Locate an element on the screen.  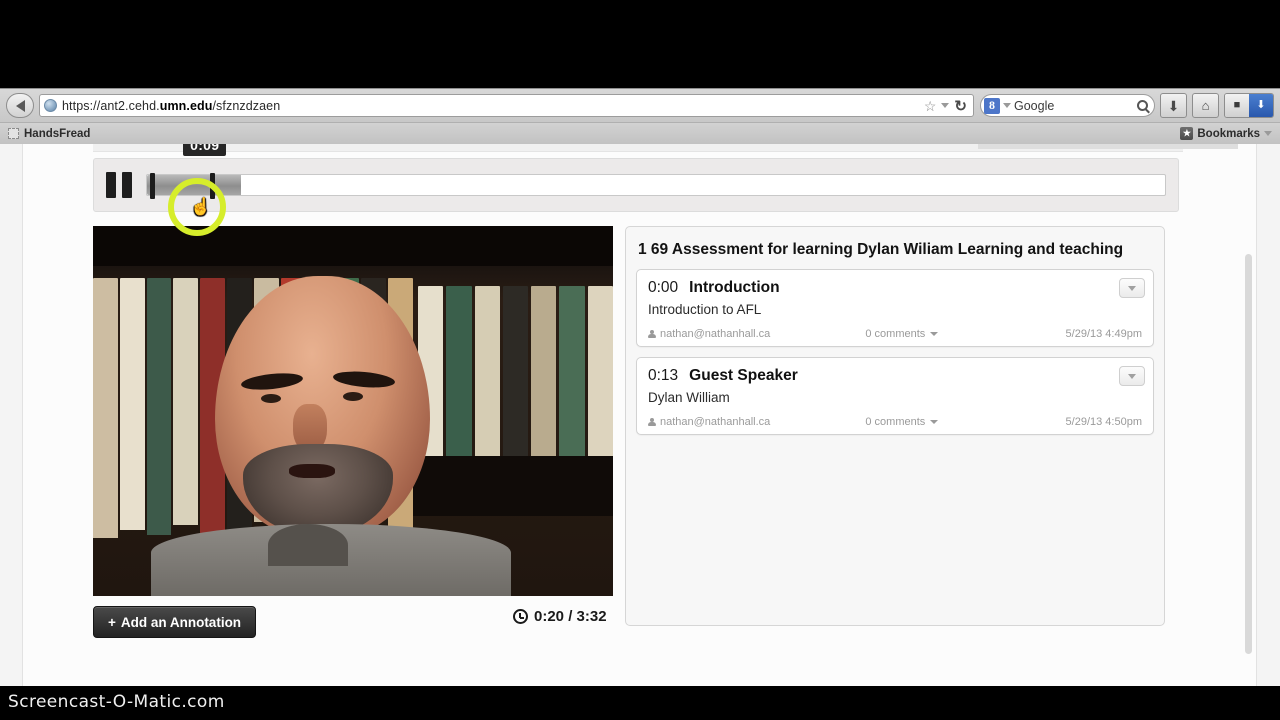
bookmark-item-handsfread: HandsFread is located at coordinates (49, 134).